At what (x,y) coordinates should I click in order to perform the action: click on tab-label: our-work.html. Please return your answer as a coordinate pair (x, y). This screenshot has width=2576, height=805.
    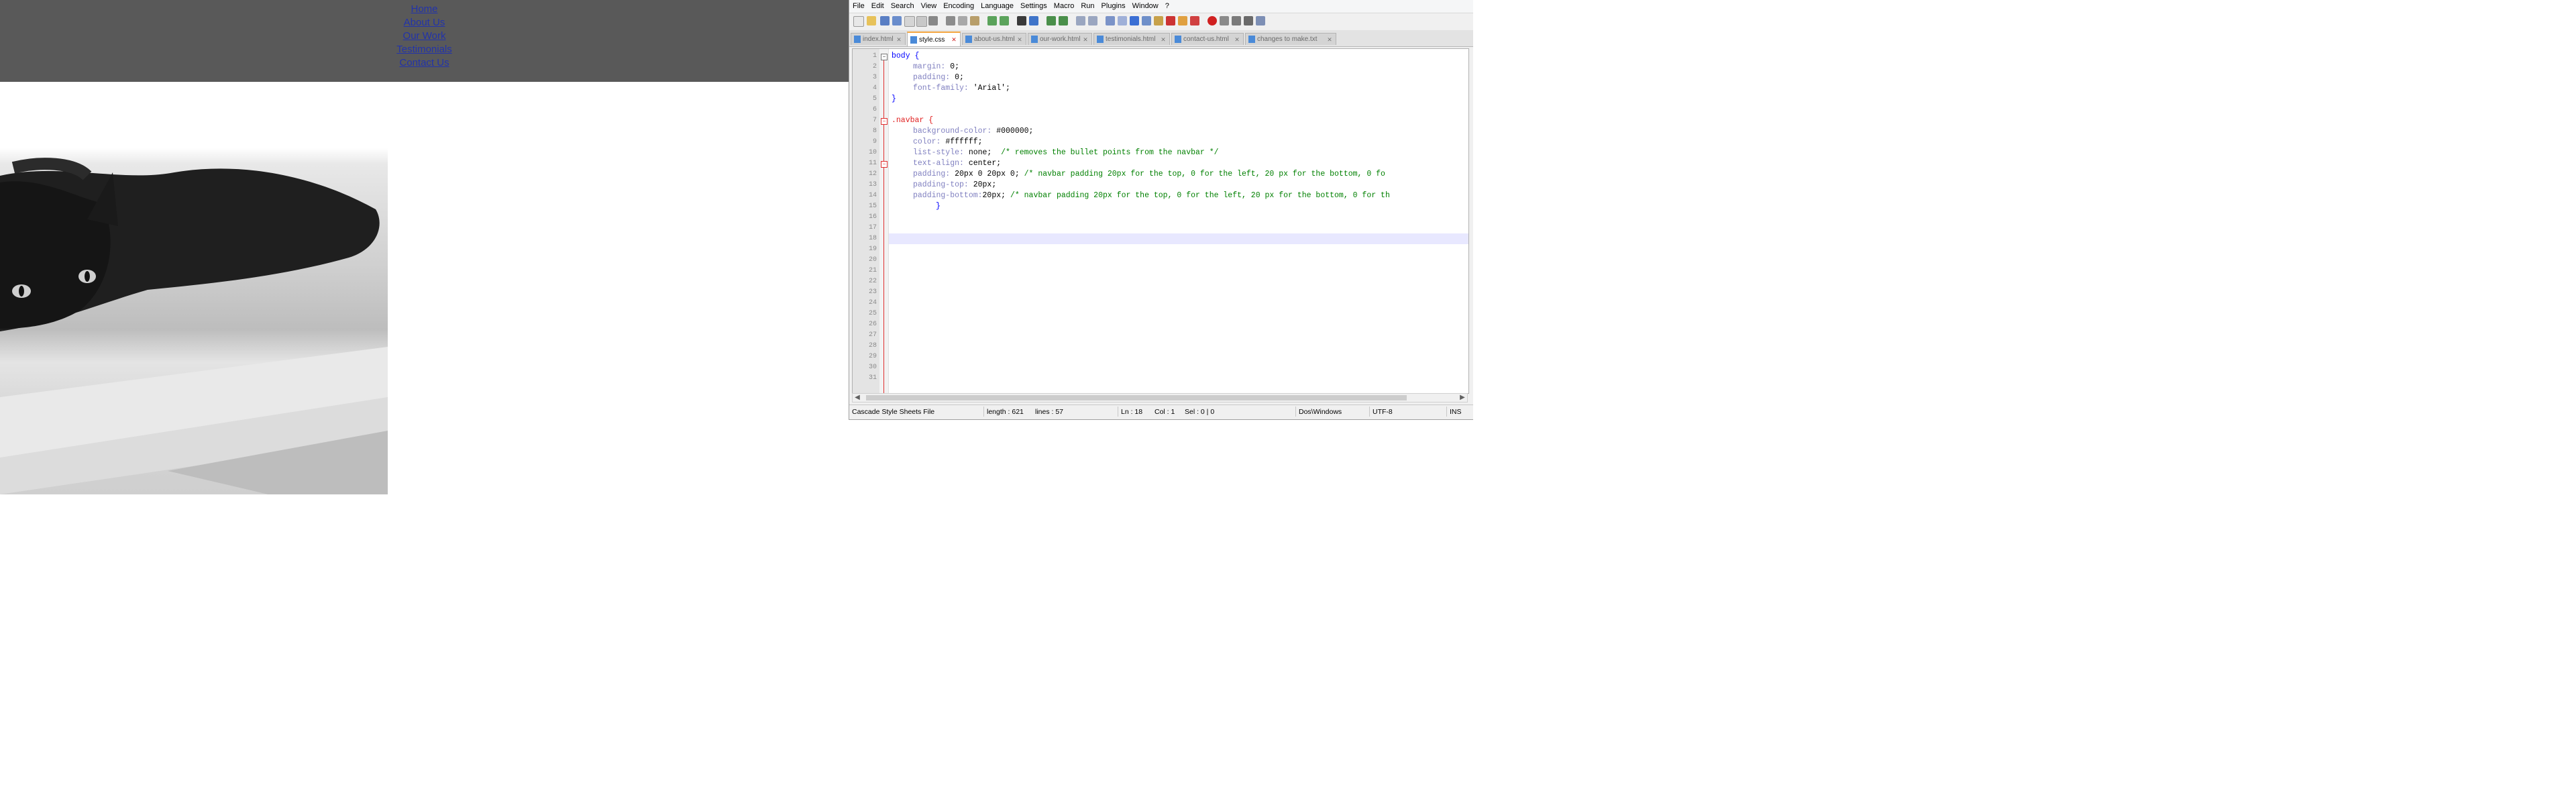
    Looking at the image, I should click on (1060, 39).